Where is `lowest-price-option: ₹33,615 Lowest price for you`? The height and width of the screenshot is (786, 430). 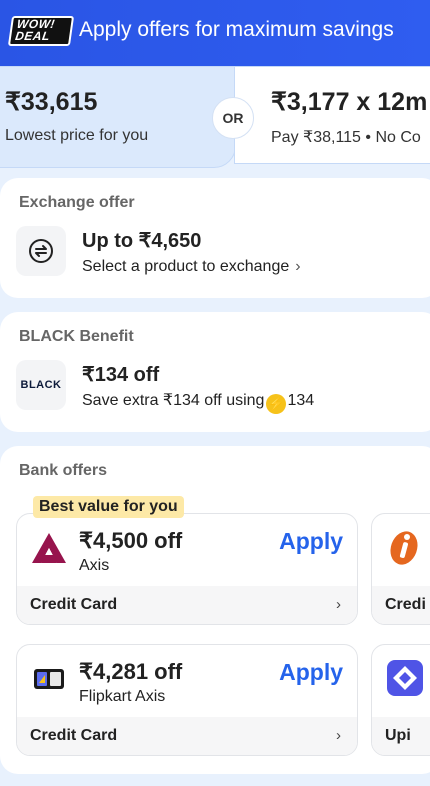 lowest-price-option: ₹33,615 Lowest price for you is located at coordinates (118, 117).